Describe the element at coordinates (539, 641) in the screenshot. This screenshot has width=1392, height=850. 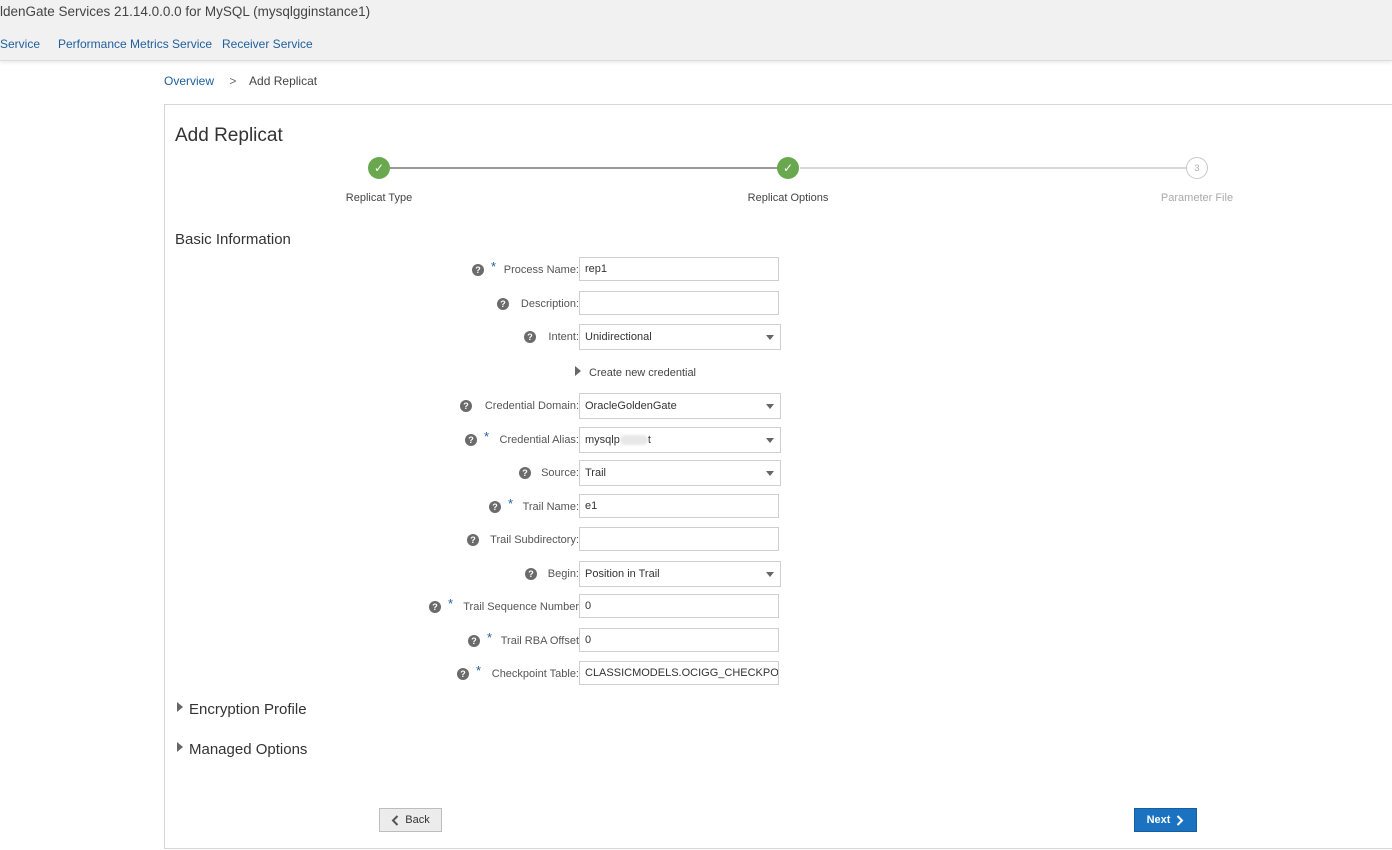
I see `trail-rba-offset-label: Trail RBA Offset` at that location.